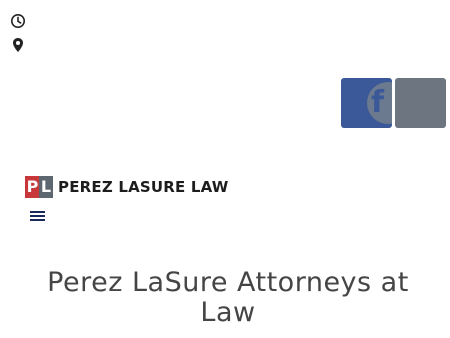 The width and height of the screenshot is (450, 338). I want to click on logo-mark: P L, so click(39, 187).